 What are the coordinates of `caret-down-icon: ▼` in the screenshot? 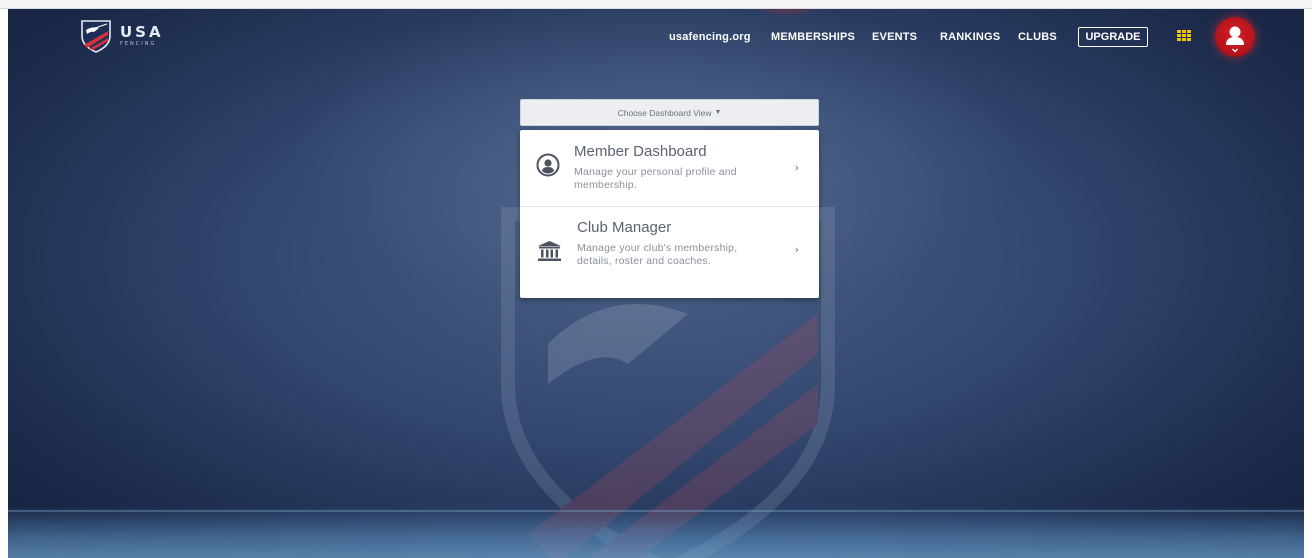 It's located at (718, 112).